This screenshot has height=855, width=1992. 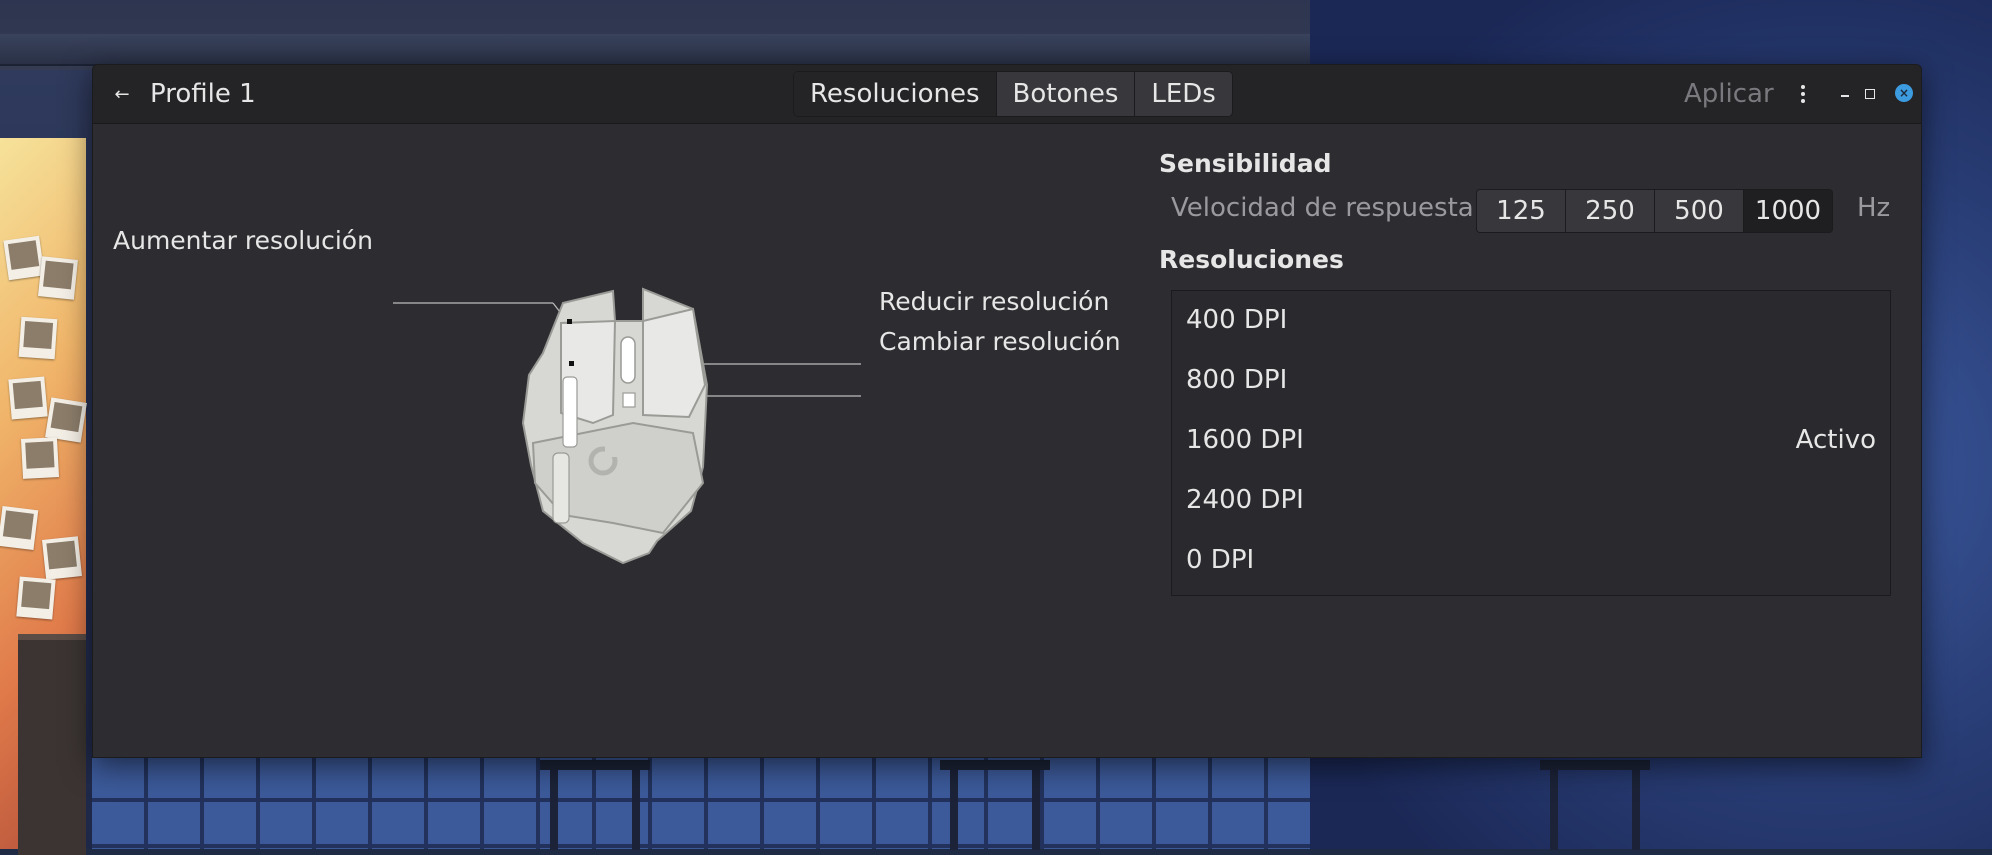 I want to click on menu-button, so click(x=1803, y=94).